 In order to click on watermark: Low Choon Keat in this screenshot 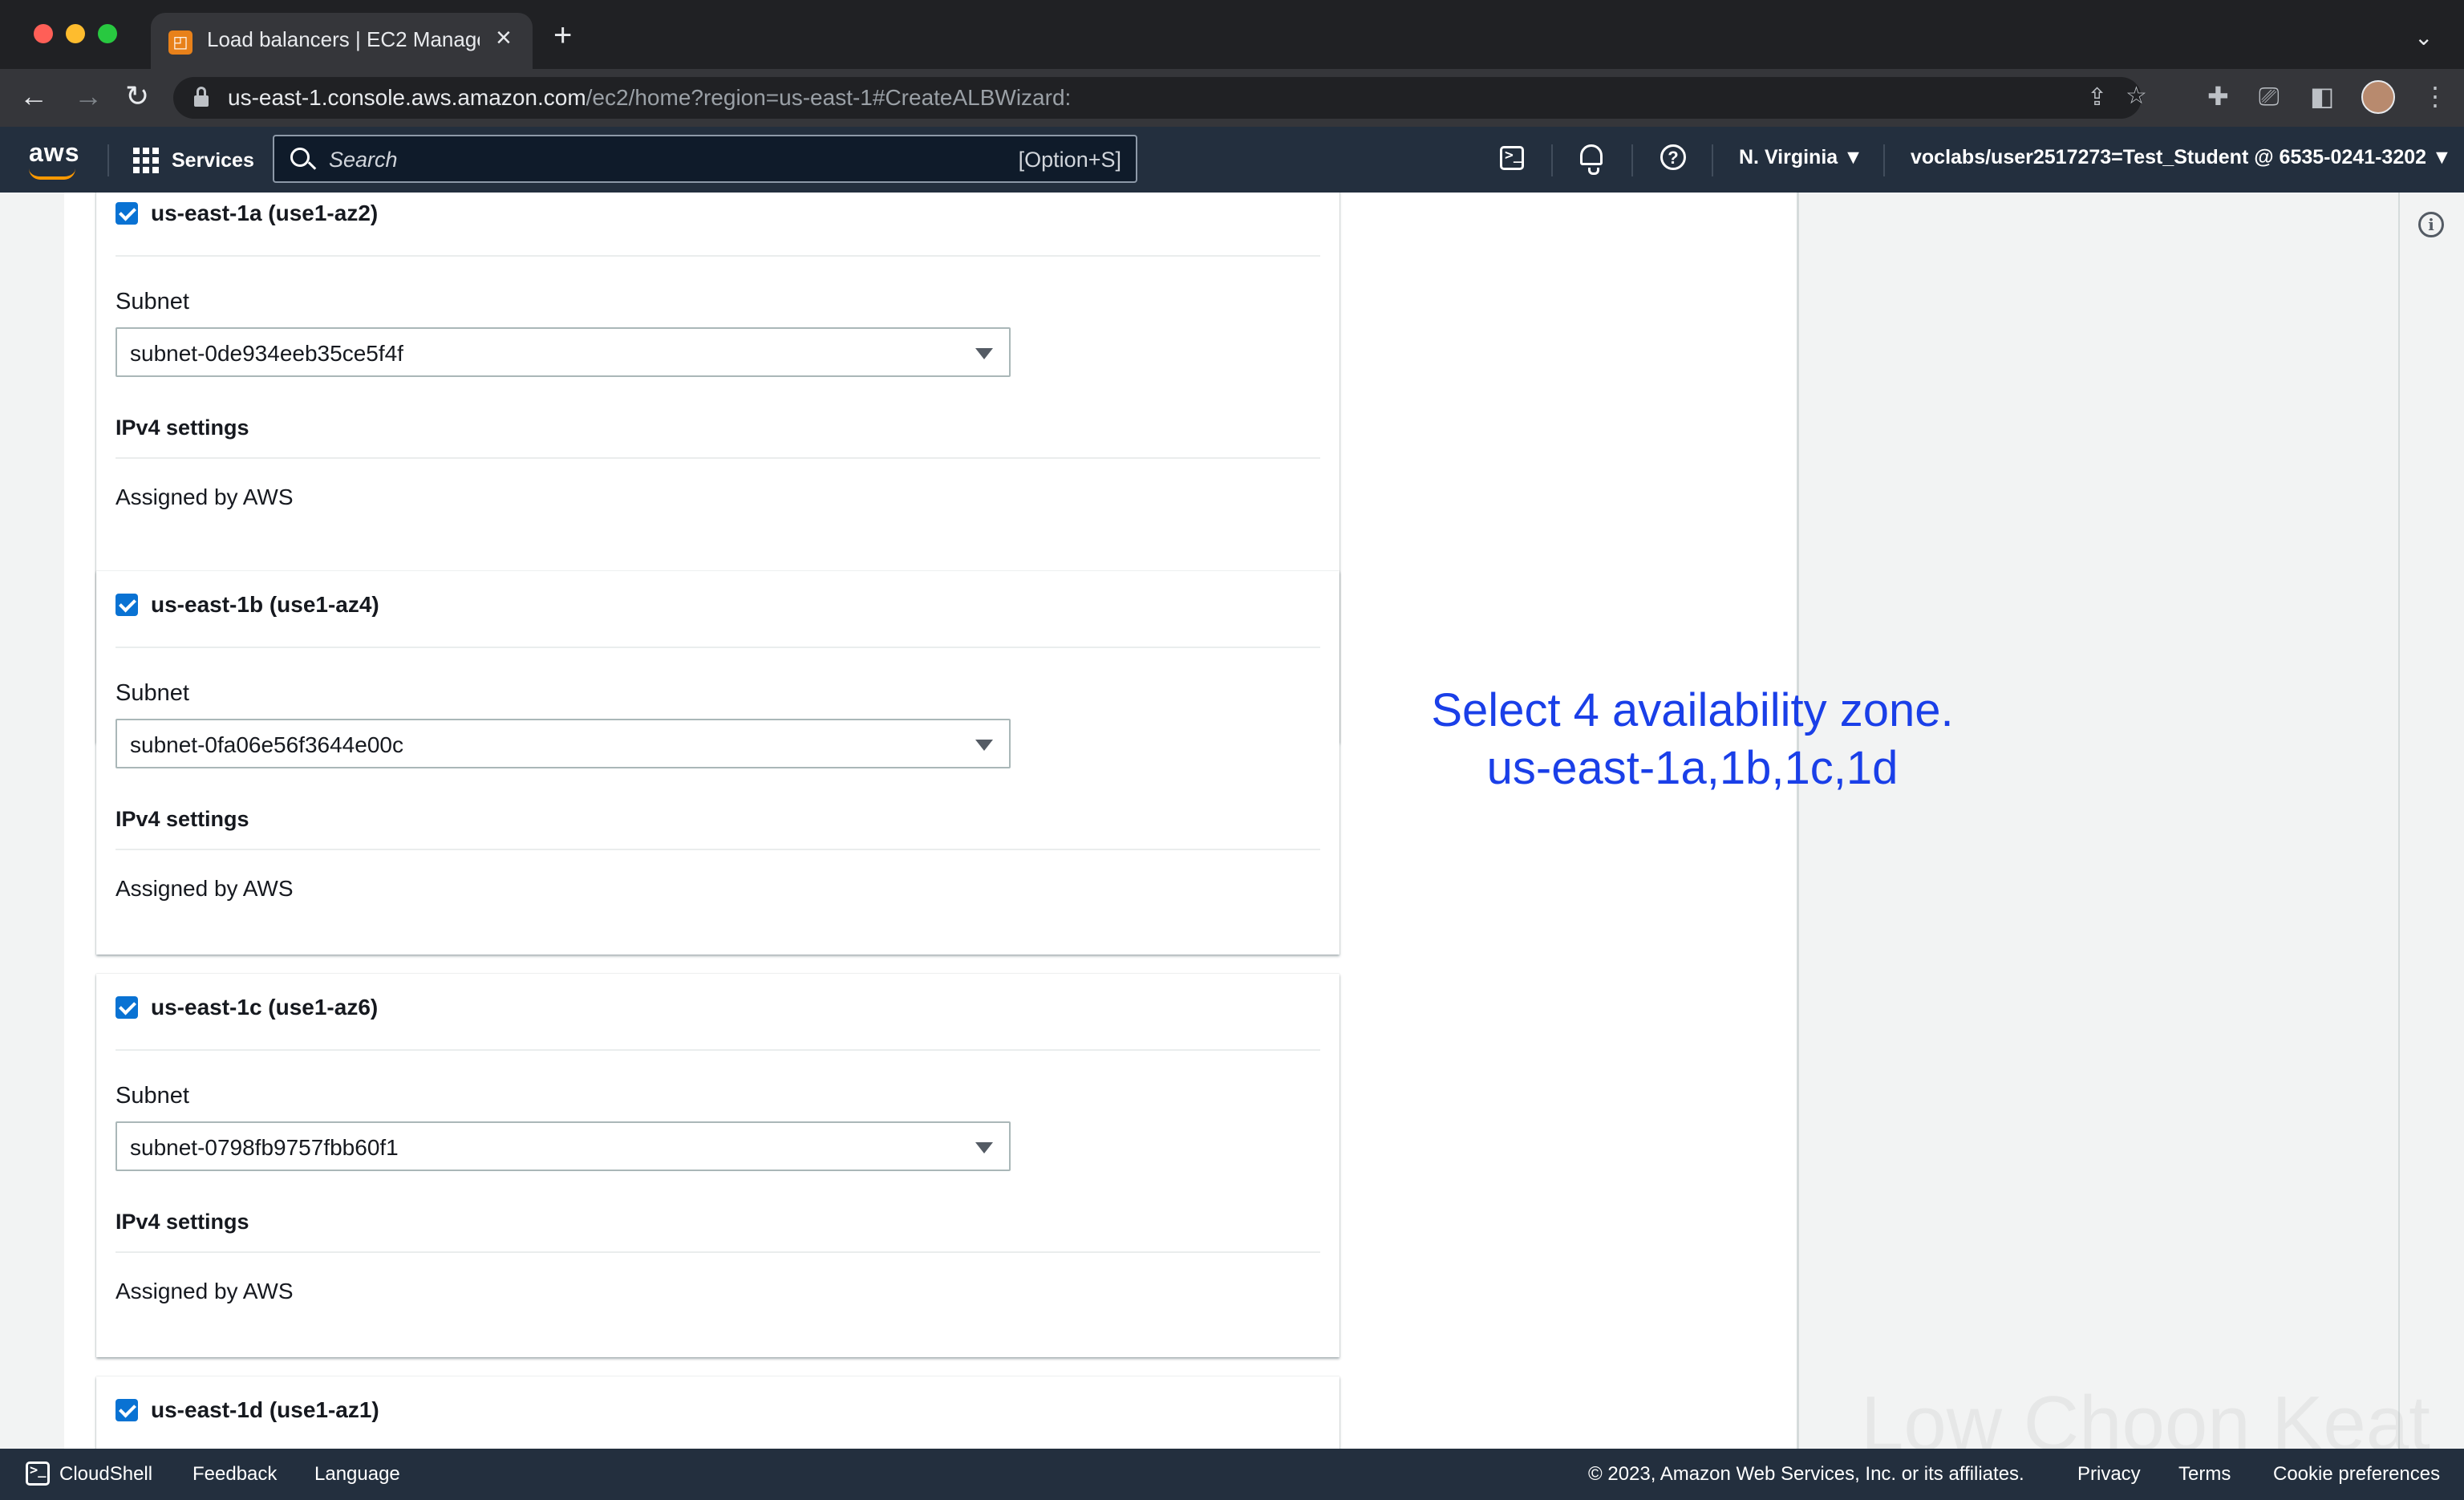, I will do `click(2145, 1414)`.